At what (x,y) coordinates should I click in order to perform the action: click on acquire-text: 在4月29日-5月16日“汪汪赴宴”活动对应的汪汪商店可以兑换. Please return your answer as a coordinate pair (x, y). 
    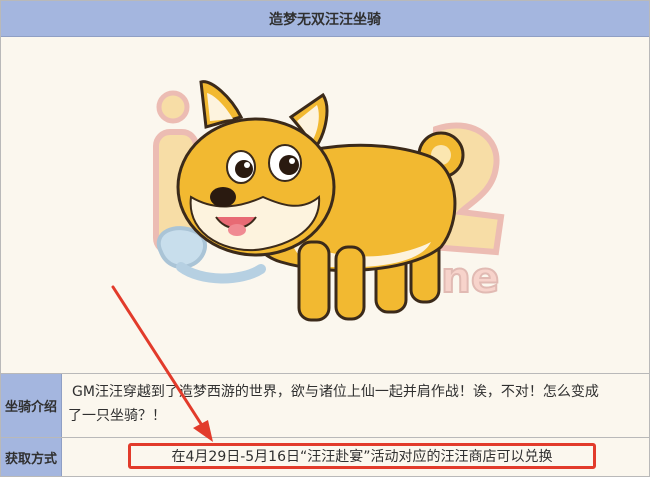
    Looking at the image, I should click on (362, 457).